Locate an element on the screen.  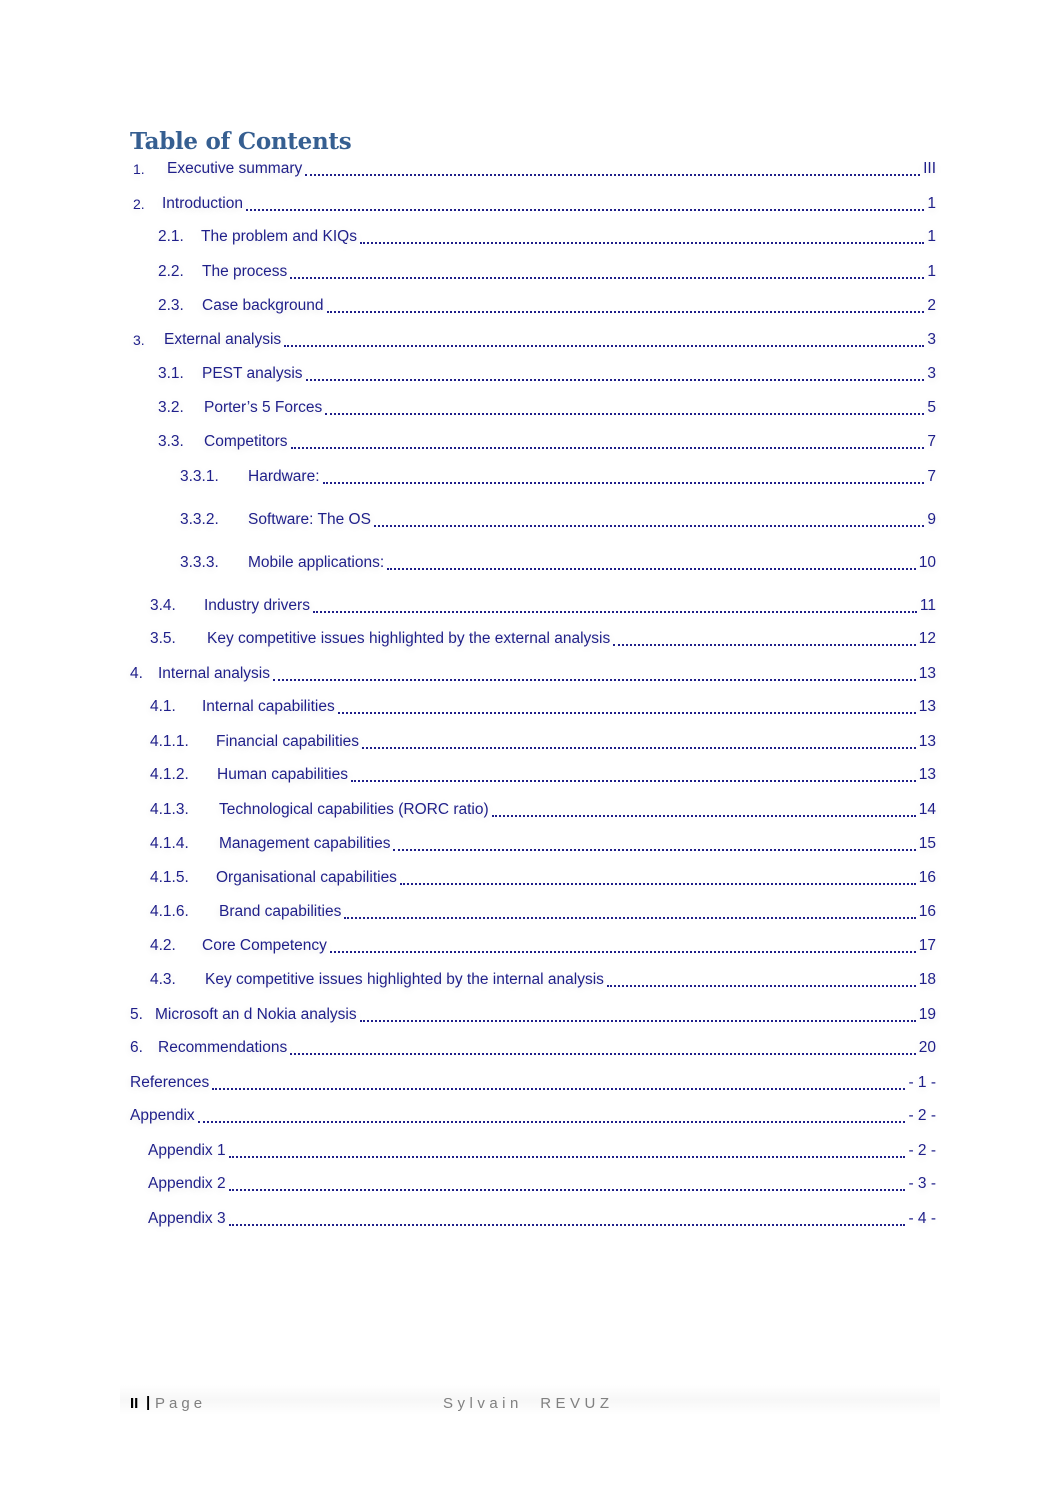
toc-entry-label: The problem and KIQs is located at coordinates (279, 237).